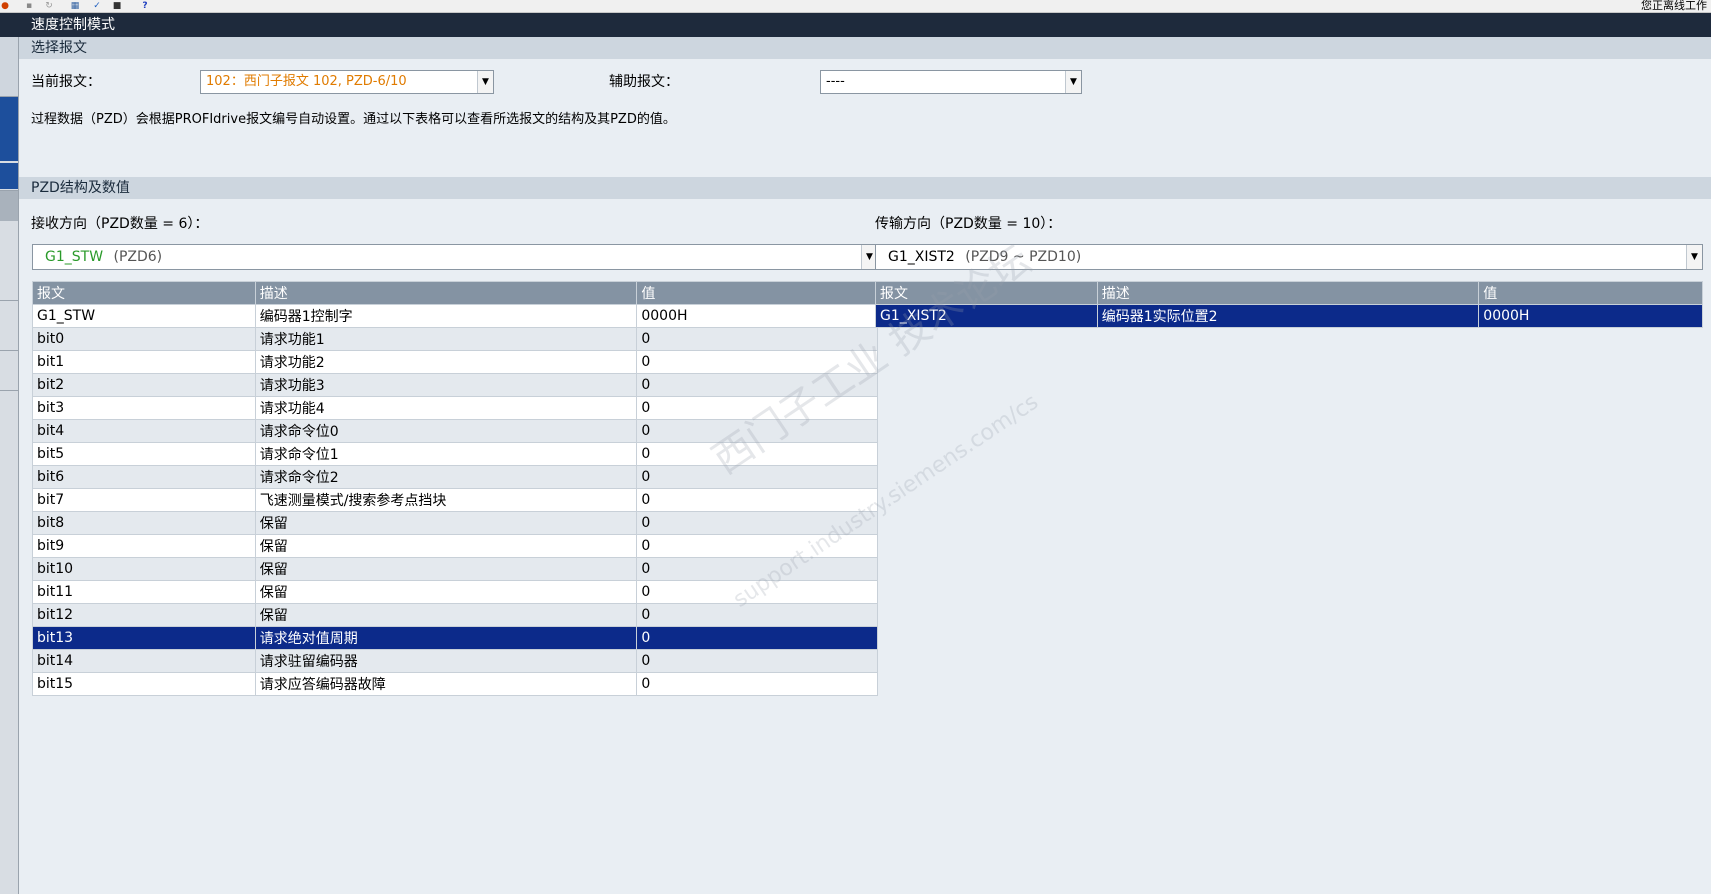  Describe the element at coordinates (455, 684) in the screenshot. I see `table-row: bit15 请求应答编码器故障 0` at that location.